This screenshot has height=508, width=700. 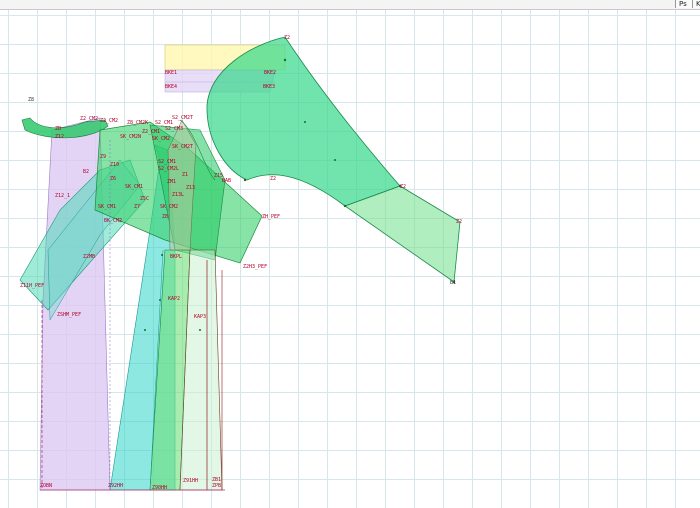 I want to click on label-z92hh: Z92HH, so click(x=115, y=486).